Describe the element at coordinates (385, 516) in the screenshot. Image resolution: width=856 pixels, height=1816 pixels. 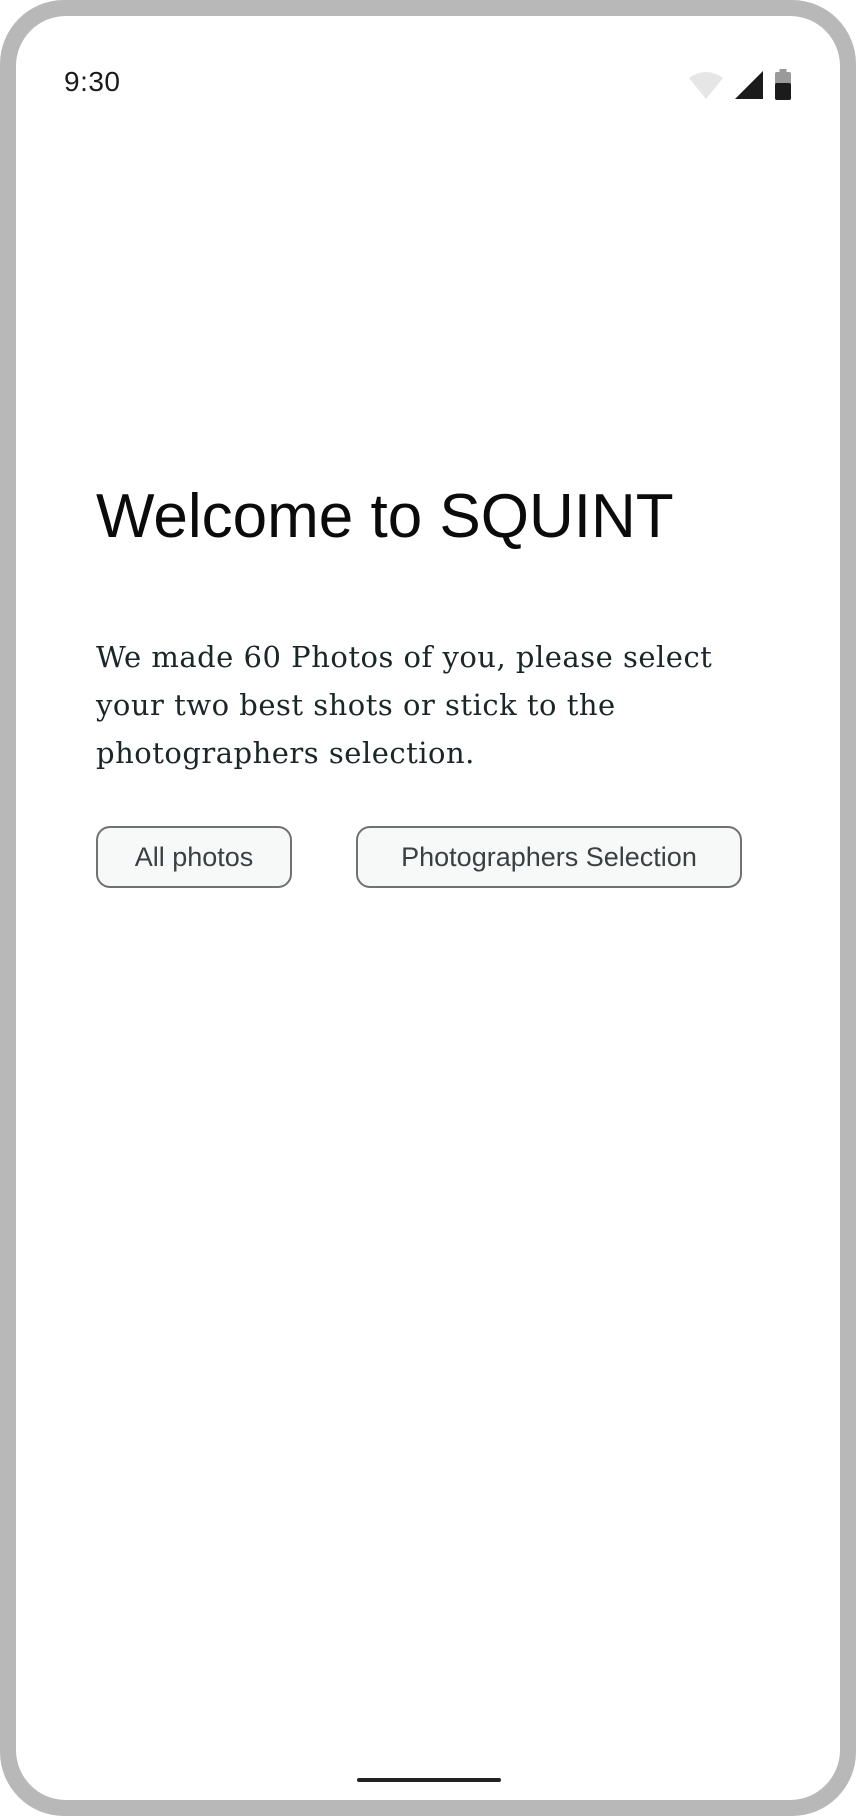
I see `page-title: Welcome to SQUINT` at that location.